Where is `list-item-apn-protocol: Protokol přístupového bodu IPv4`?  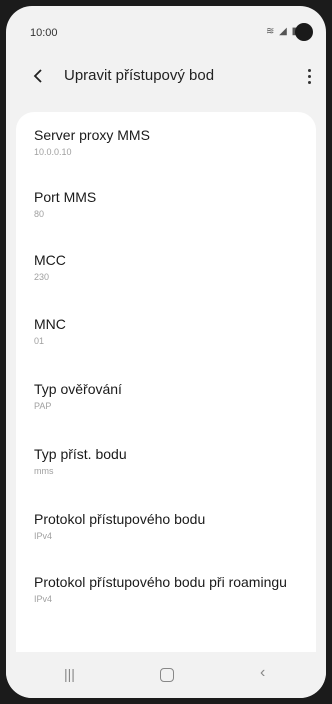
list-item-apn-protocol: Protokol přístupového bodu IPv4 is located at coordinates (169, 525).